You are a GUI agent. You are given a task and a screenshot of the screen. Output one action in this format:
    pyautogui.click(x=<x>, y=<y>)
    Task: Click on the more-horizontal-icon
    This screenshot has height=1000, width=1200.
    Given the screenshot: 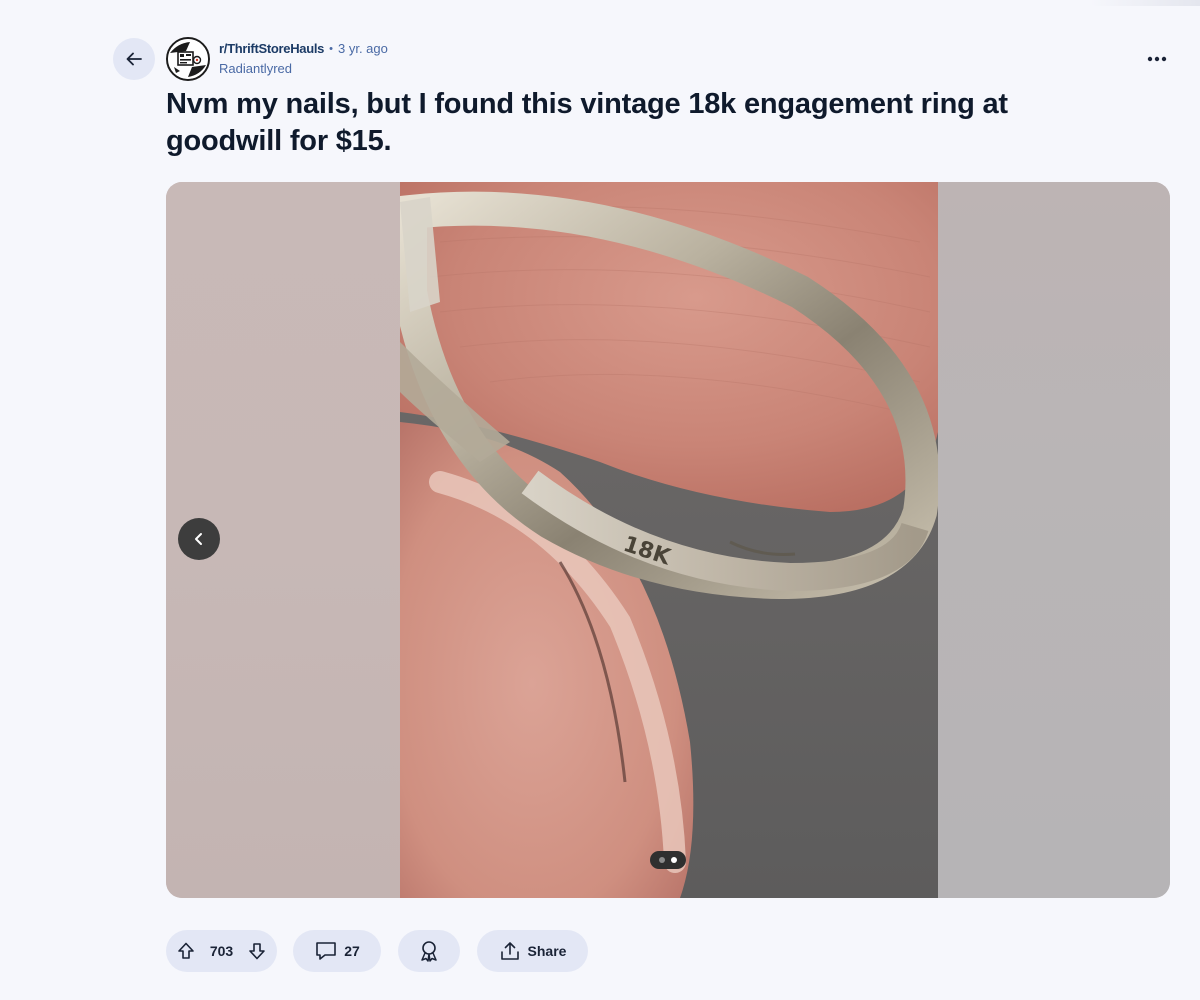 What is the action you would take?
    pyautogui.click(x=1157, y=59)
    